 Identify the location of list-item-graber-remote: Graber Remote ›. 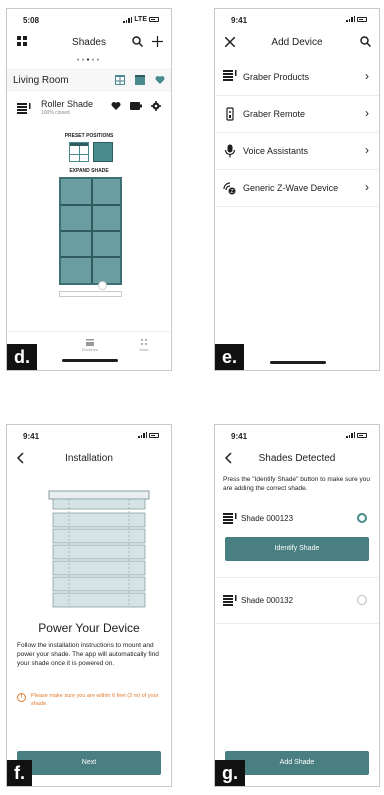
(297, 114).